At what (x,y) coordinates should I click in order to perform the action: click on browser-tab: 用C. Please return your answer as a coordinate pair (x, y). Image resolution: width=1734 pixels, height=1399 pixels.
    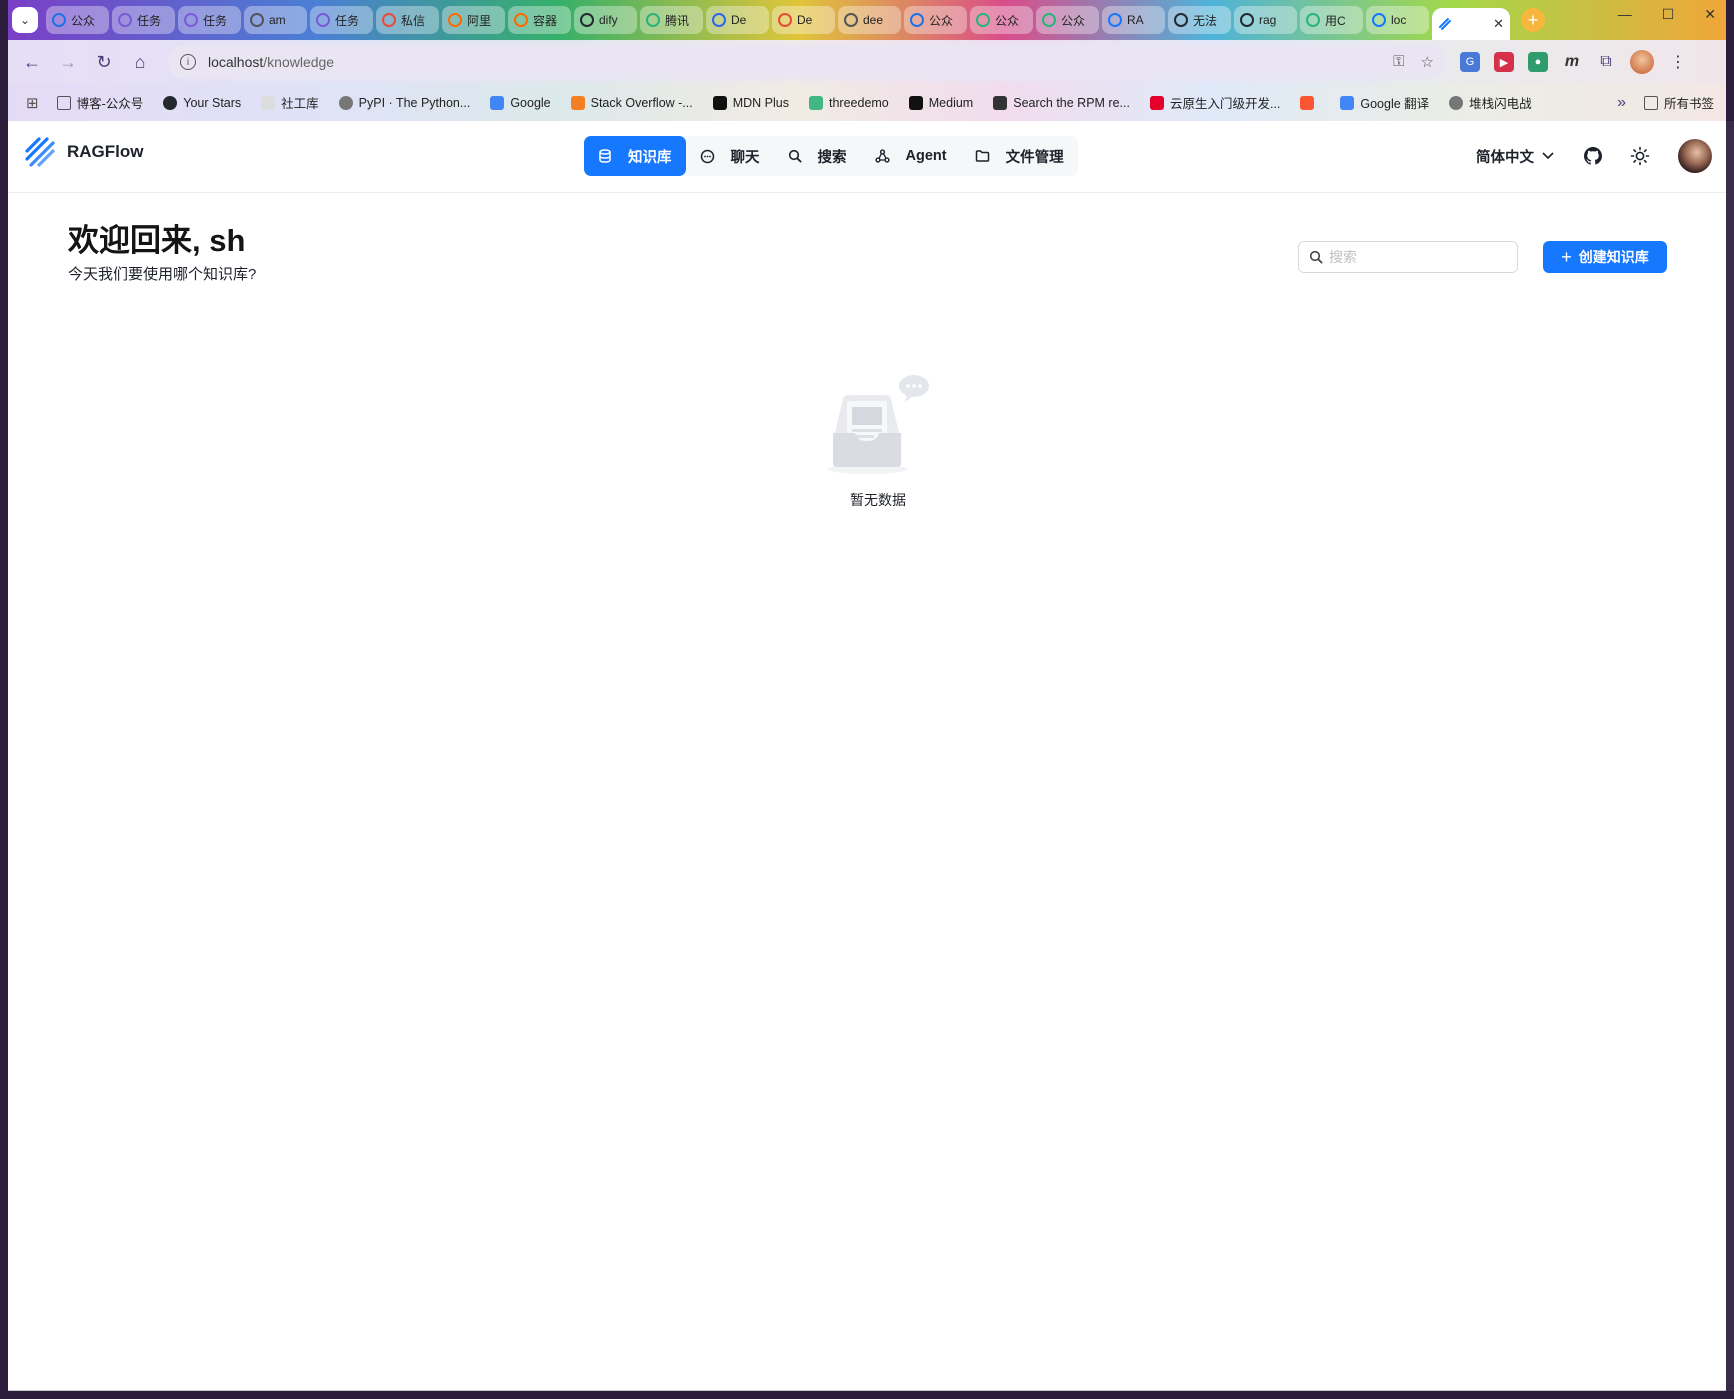
    Looking at the image, I should click on (1331, 20).